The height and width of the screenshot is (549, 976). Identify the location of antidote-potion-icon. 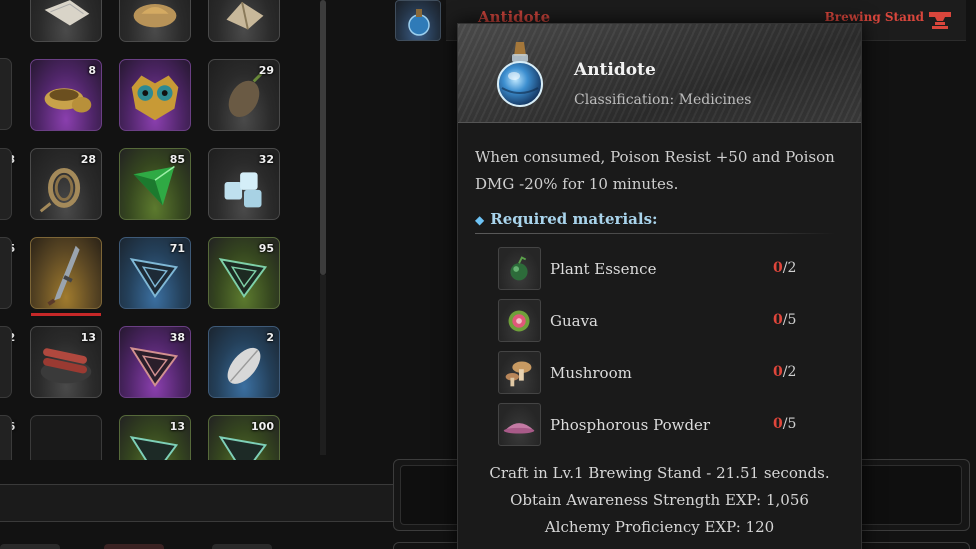
(520, 74).